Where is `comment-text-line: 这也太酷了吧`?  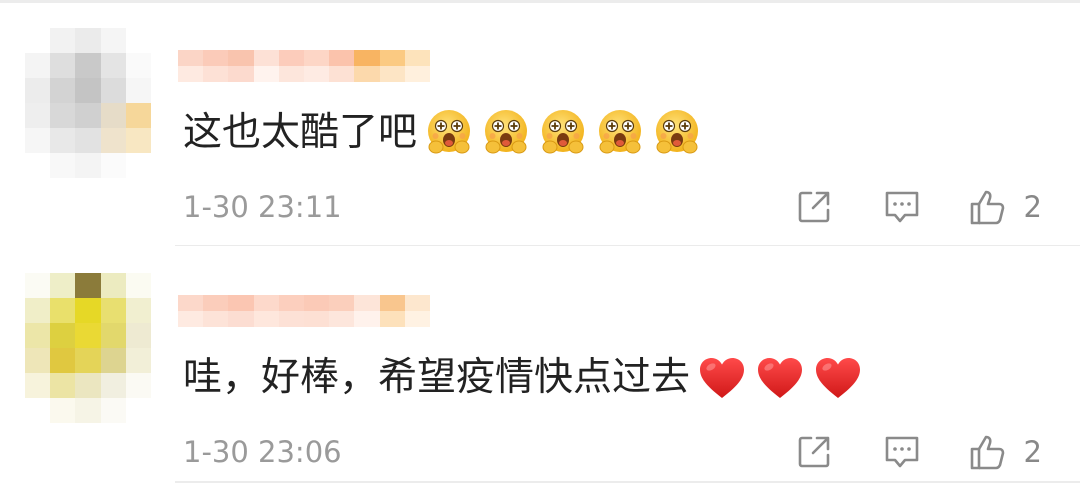
comment-text-line: 这也太酷了吧 is located at coordinates (442, 133).